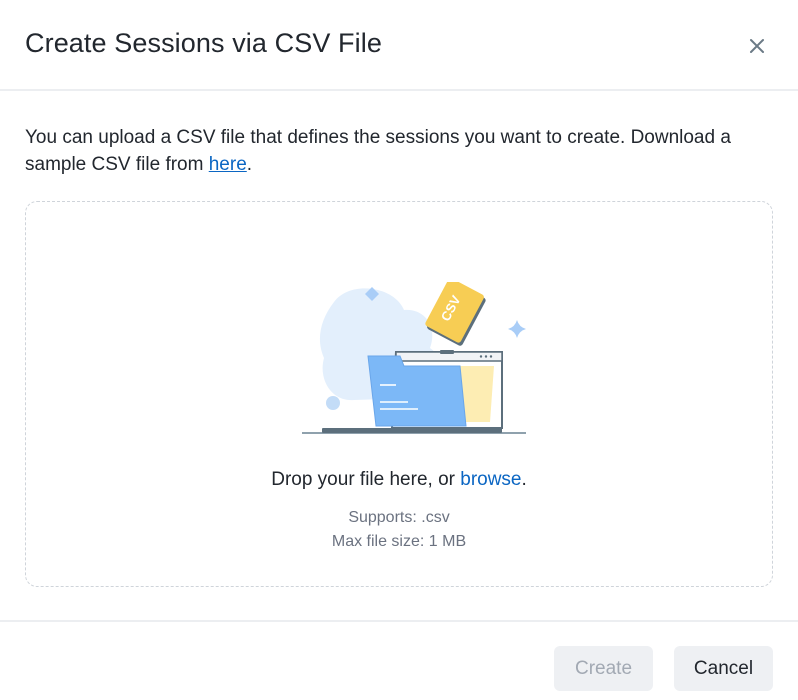 The width and height of the screenshot is (798, 700). Describe the element at coordinates (333, 403) in the screenshot. I see `decor-dot` at that location.